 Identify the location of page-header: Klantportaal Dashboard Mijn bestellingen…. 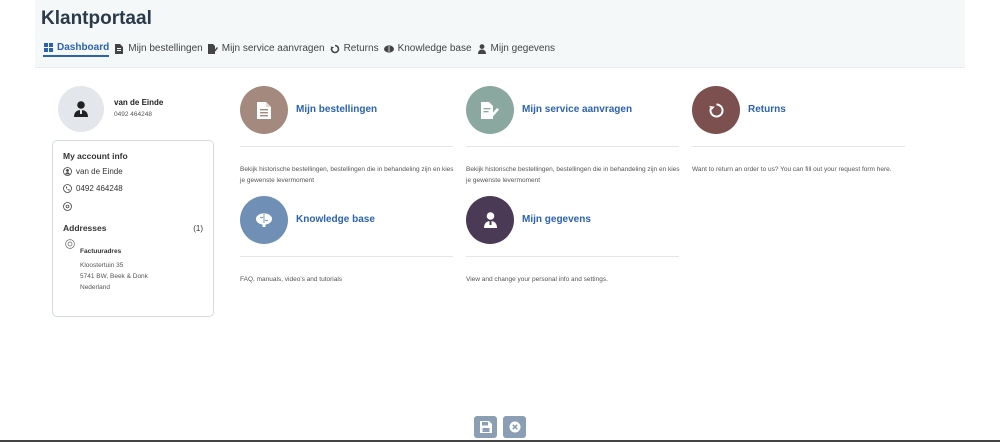
(500, 34).